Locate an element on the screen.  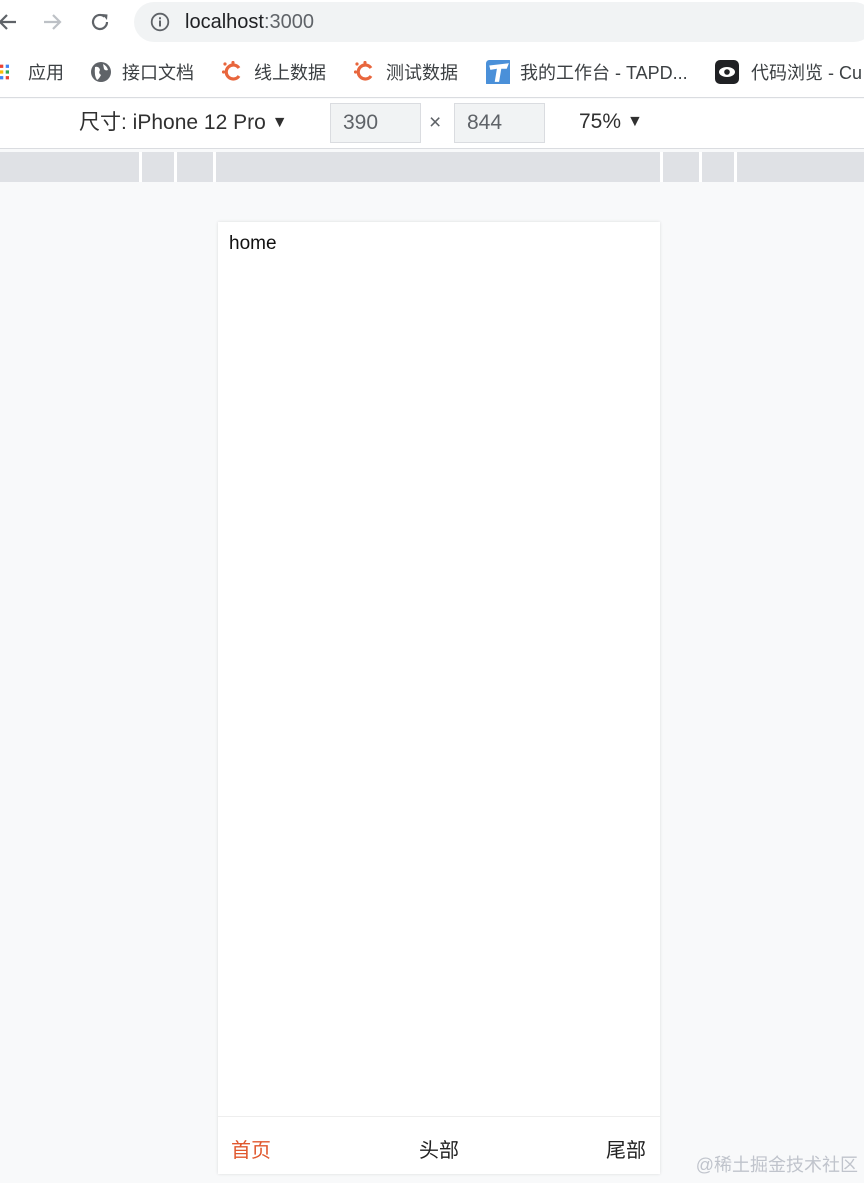
media-query-bar is located at coordinates (432, 167).